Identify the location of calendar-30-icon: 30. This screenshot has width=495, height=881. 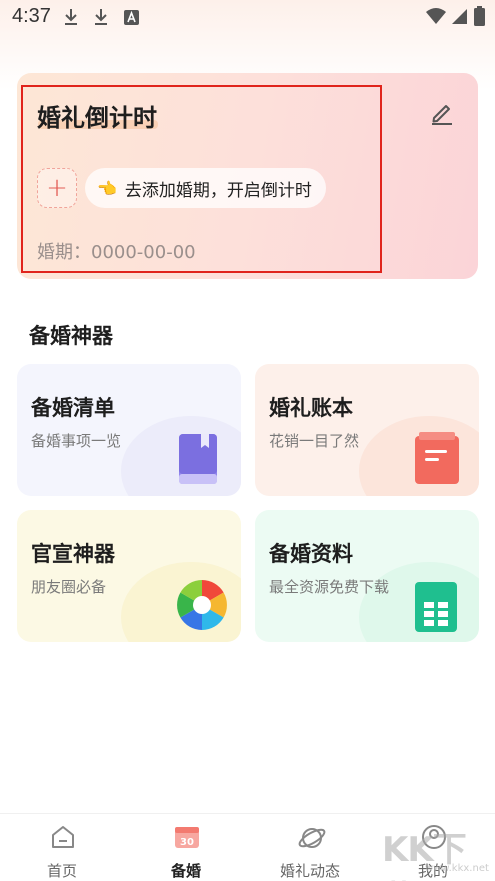
(187, 837).